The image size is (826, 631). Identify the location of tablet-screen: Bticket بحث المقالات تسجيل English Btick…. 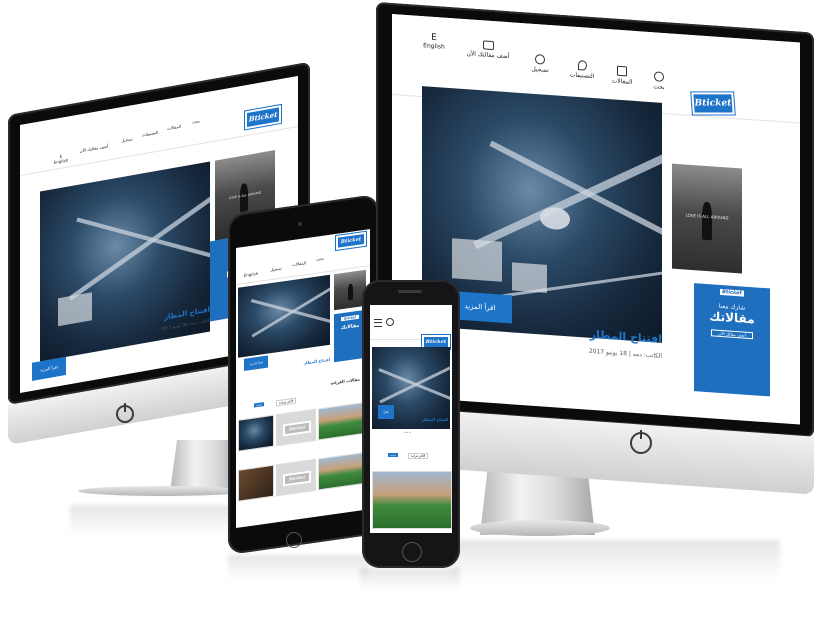
(303, 378).